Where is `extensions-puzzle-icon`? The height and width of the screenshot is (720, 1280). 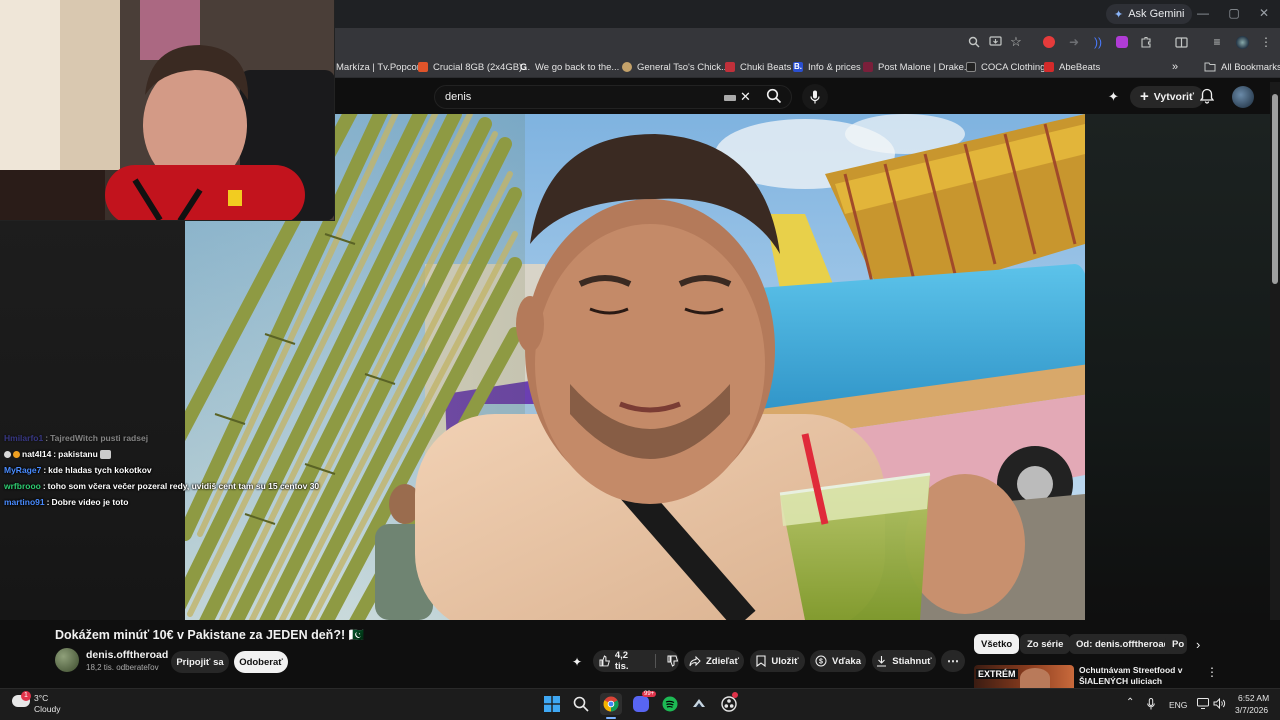 extensions-puzzle-icon is located at coordinates (1146, 42).